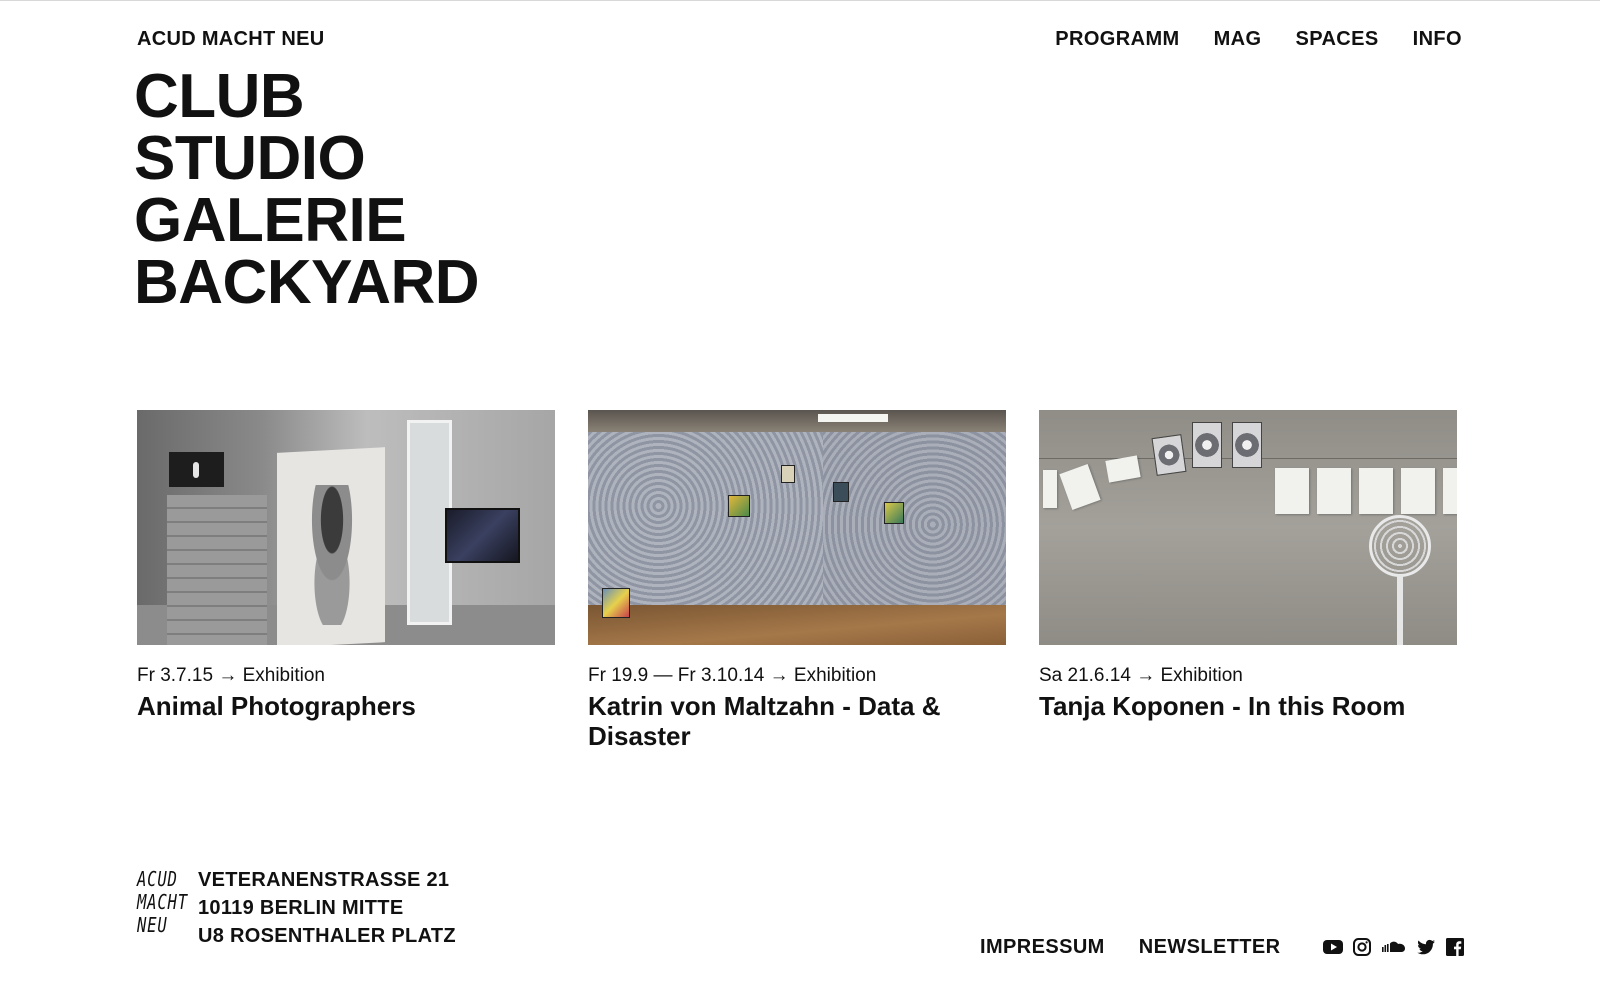 The image size is (1600, 986). Describe the element at coordinates (1362, 947) in the screenshot. I see `instagram-icon` at that location.